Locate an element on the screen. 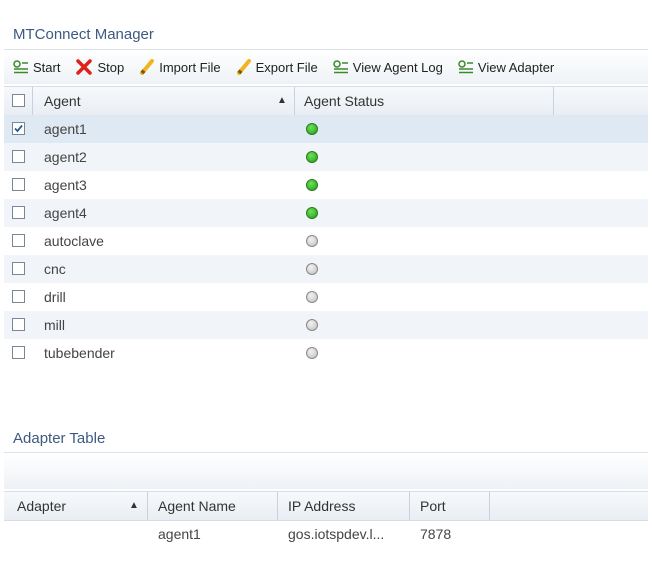 Image resolution: width=652 pixels, height=561 pixels. table-row: cnc is located at coordinates (326, 269).